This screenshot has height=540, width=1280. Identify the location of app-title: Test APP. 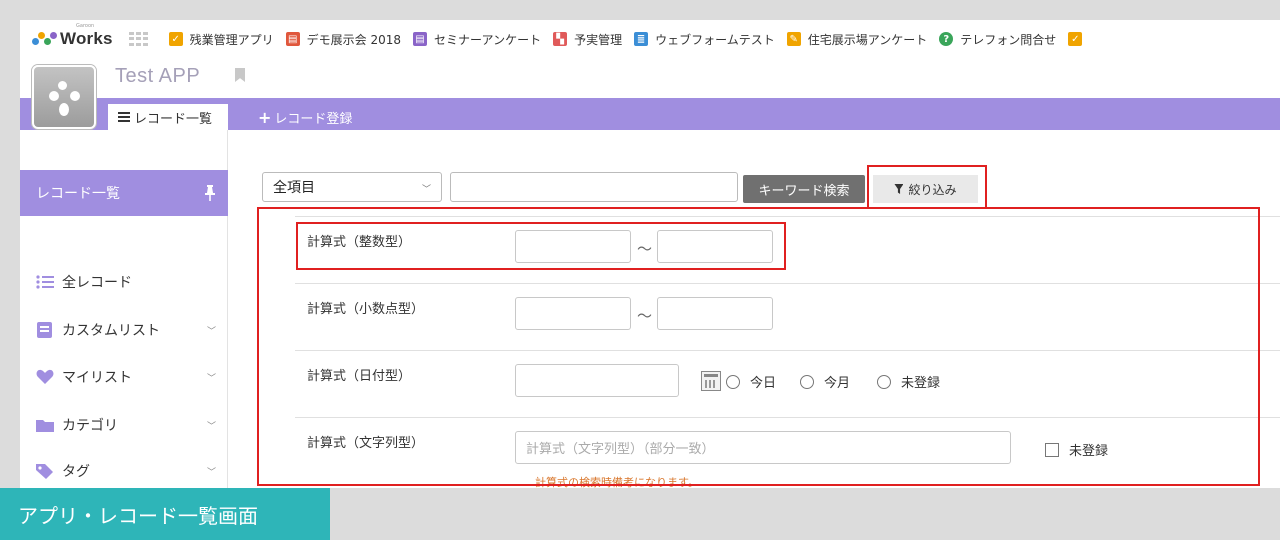
(158, 76).